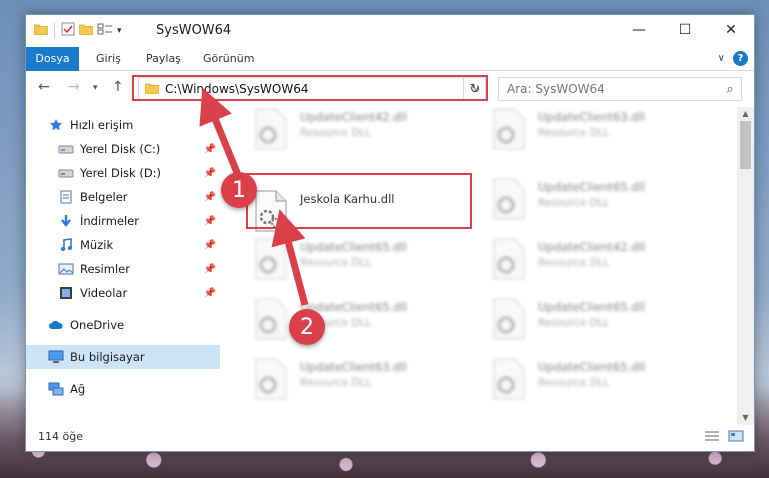  I want to click on refresh-button: ↻, so click(475, 89).